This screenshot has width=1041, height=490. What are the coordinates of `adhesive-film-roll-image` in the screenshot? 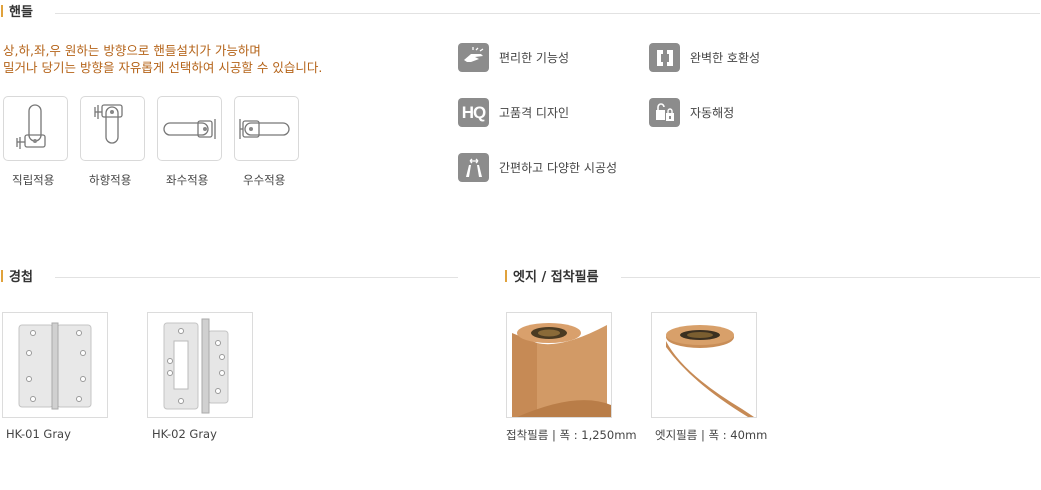 It's located at (561, 370).